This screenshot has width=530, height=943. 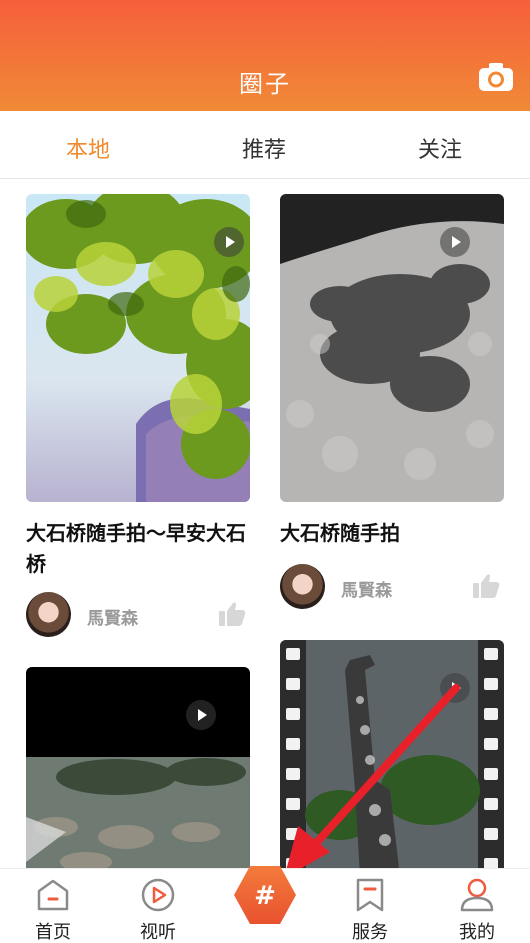 I want to click on hashtag-icon: #, so click(x=265, y=896).